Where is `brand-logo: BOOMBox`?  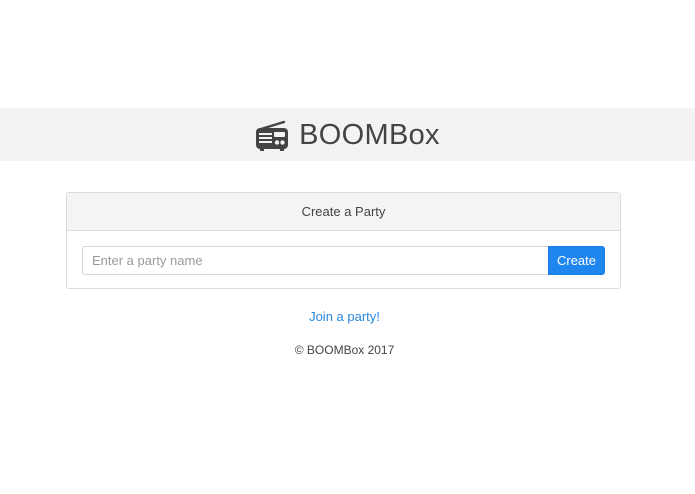
brand-logo: BOOMBox is located at coordinates (347, 135).